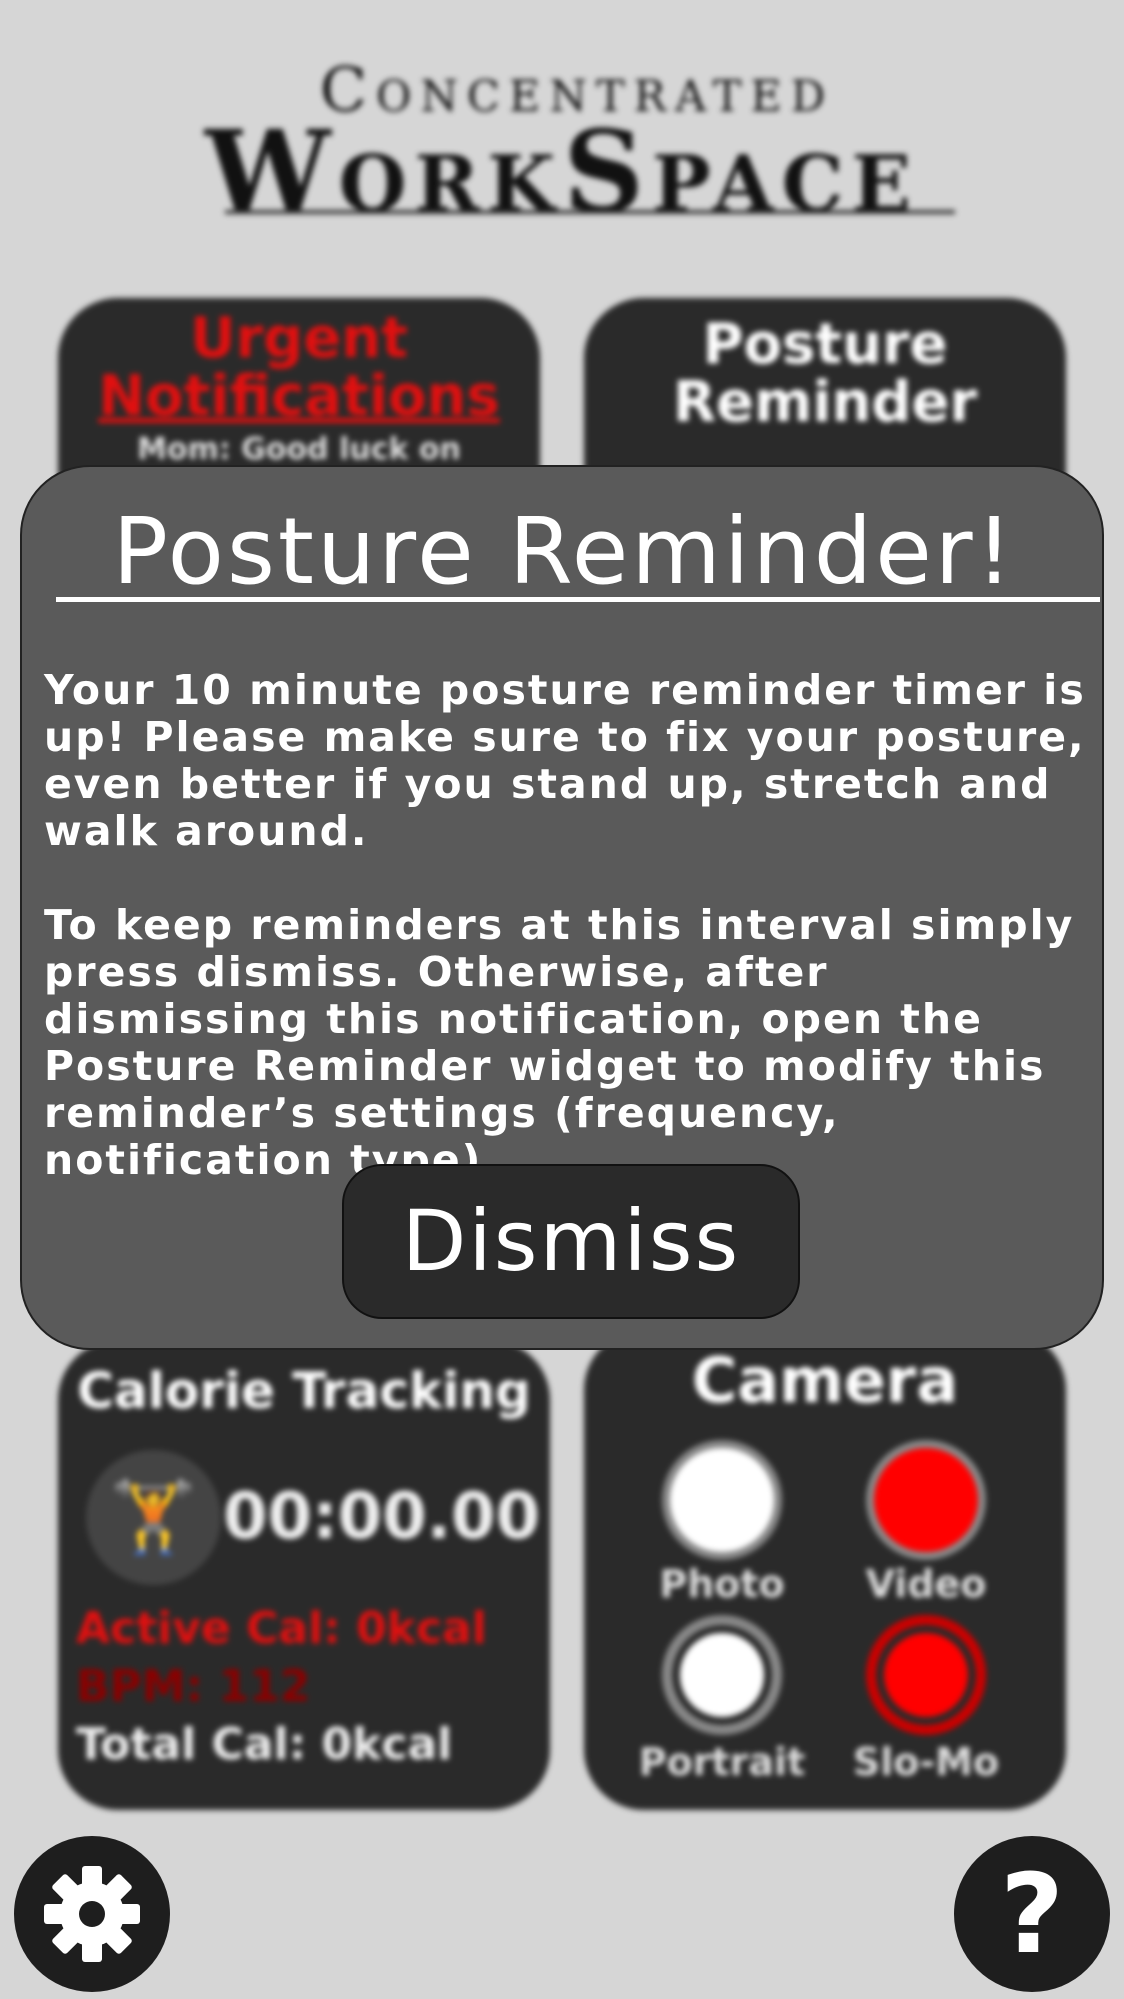 Image resolution: width=1124 pixels, height=1999 pixels. Describe the element at coordinates (590, 212) in the screenshot. I see `logo-underline` at that location.